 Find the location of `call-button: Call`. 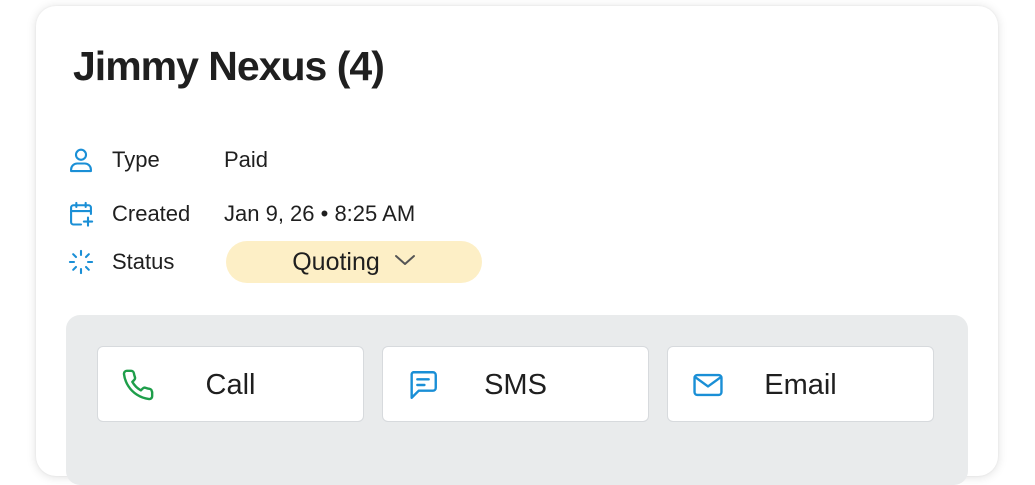

call-button: Call is located at coordinates (230, 384).